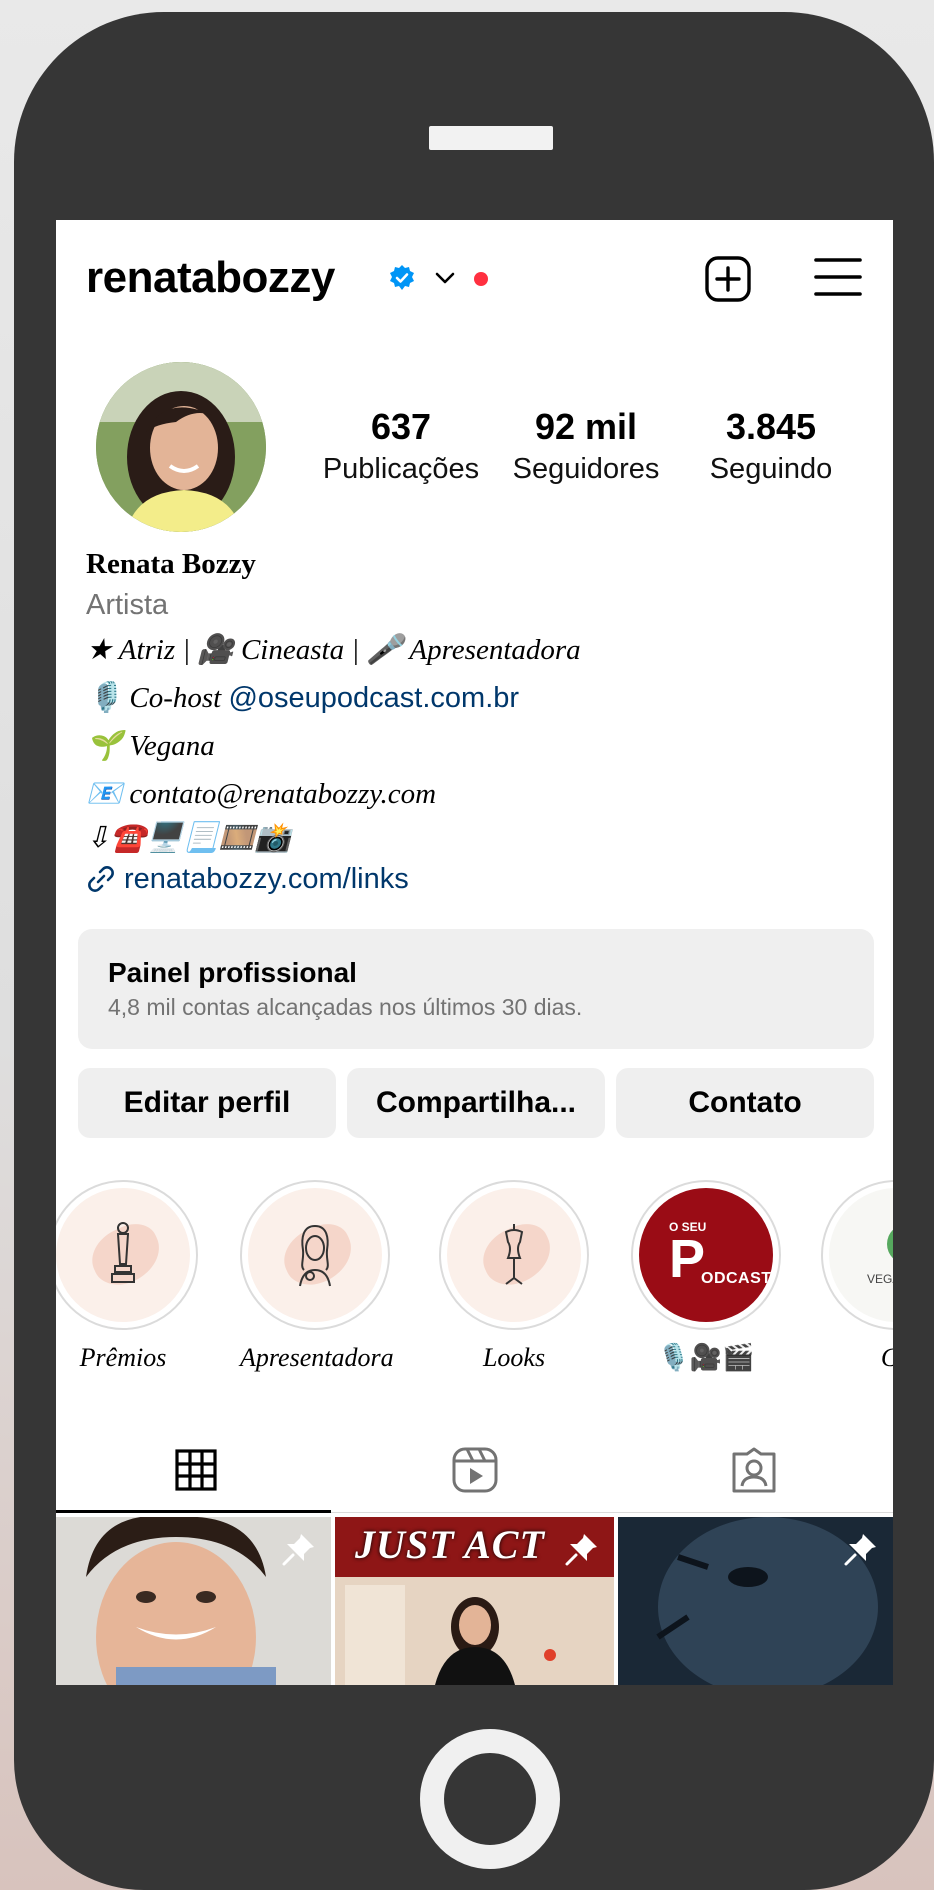 The image size is (934, 1890). What do you see at coordinates (491, 138) in the screenshot?
I see `phone-speaker` at bounding box center [491, 138].